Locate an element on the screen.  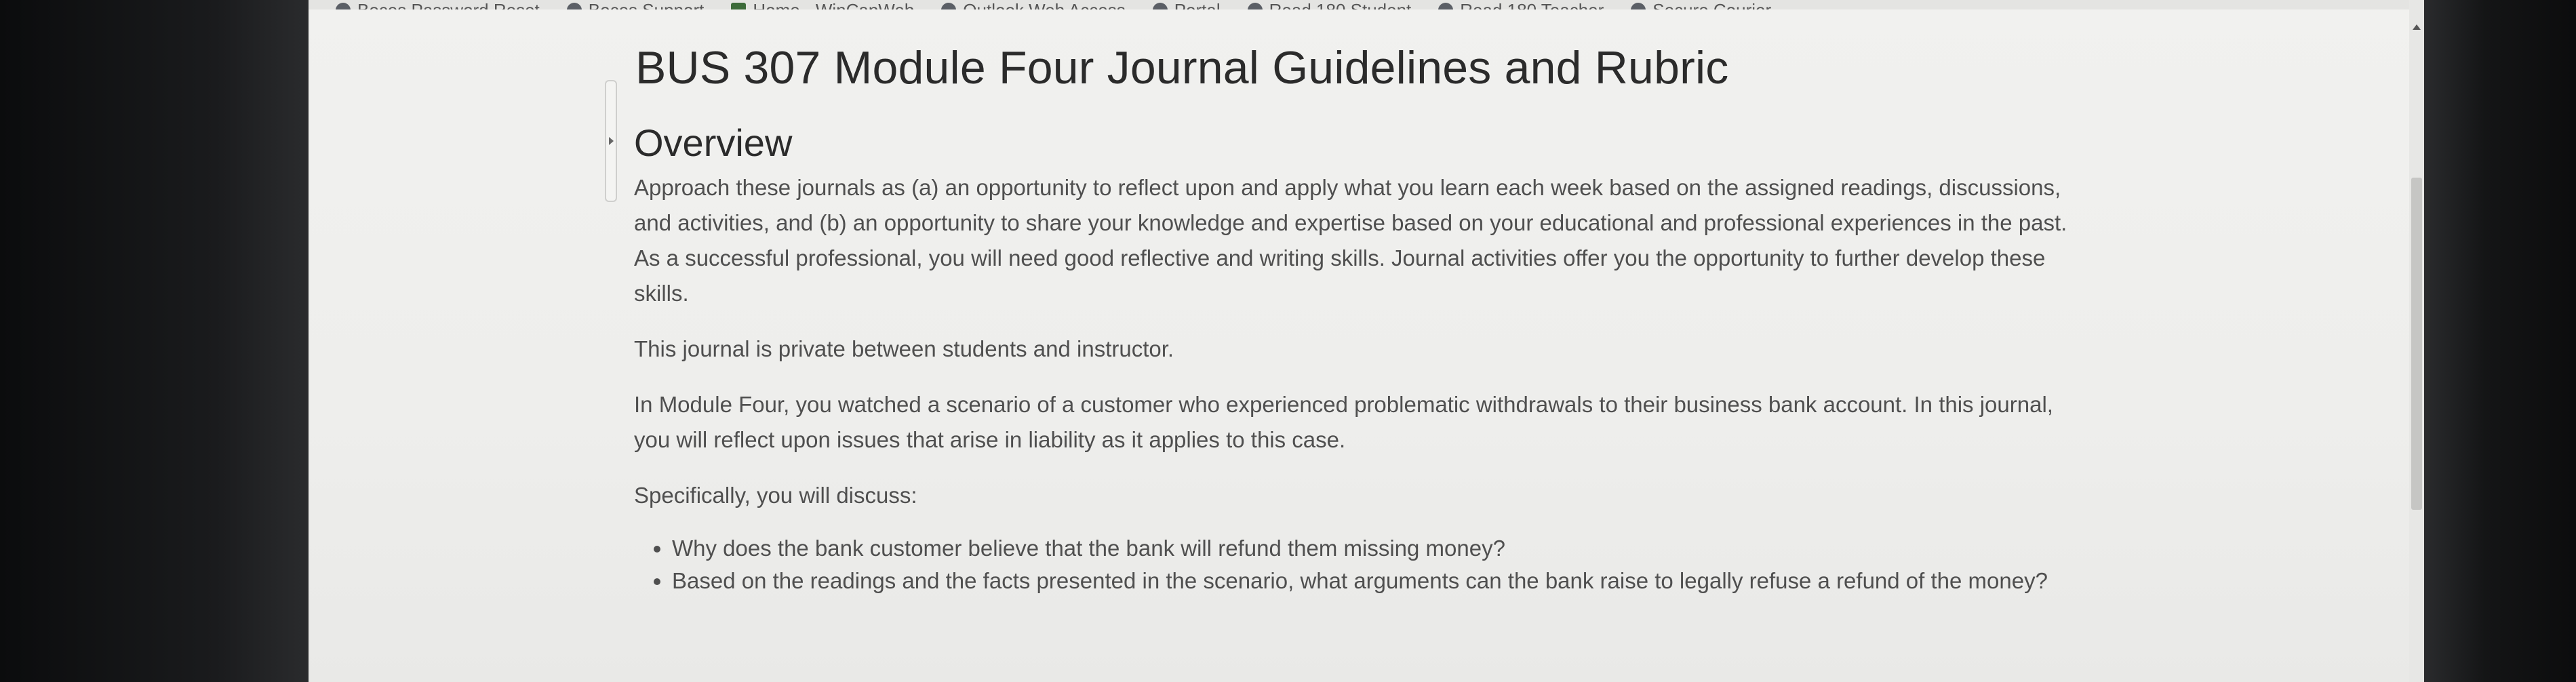
vertical-scrollbar is located at coordinates (2417, 341).